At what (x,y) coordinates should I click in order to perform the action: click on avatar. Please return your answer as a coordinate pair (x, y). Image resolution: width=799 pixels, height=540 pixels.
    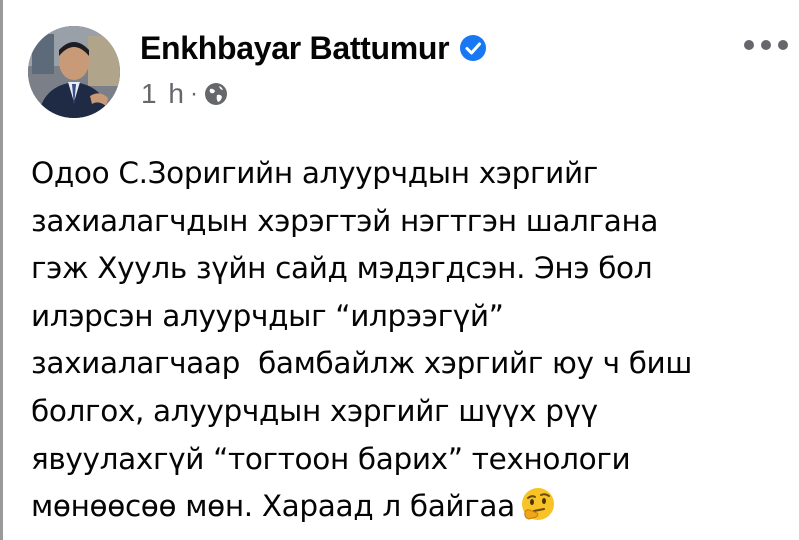
    Looking at the image, I should click on (74, 72).